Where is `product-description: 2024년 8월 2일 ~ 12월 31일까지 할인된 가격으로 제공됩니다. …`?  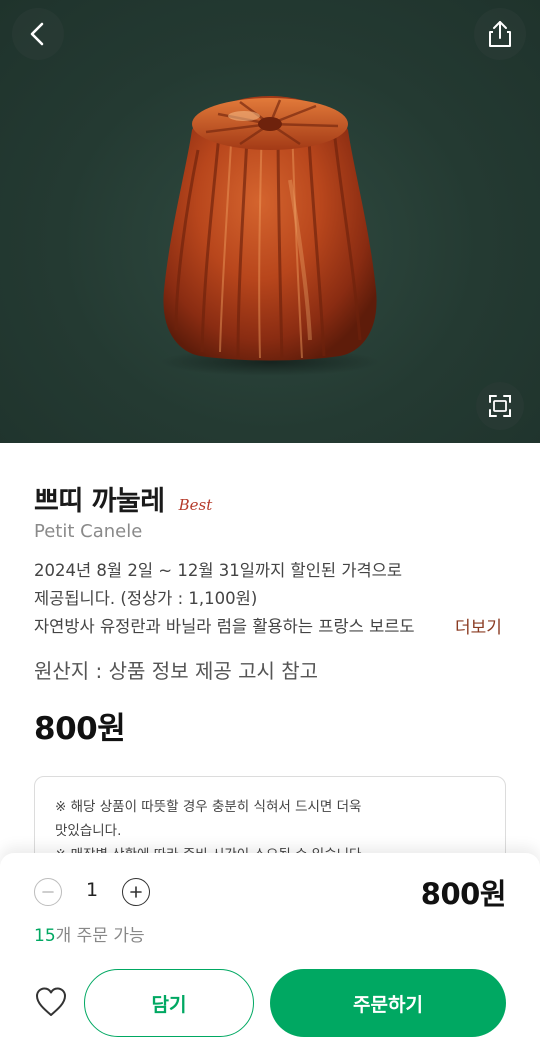
product-description: 2024년 8월 2일 ~ 12월 31일까지 할인된 가격으로 제공됩니다. … is located at coordinates (269, 599).